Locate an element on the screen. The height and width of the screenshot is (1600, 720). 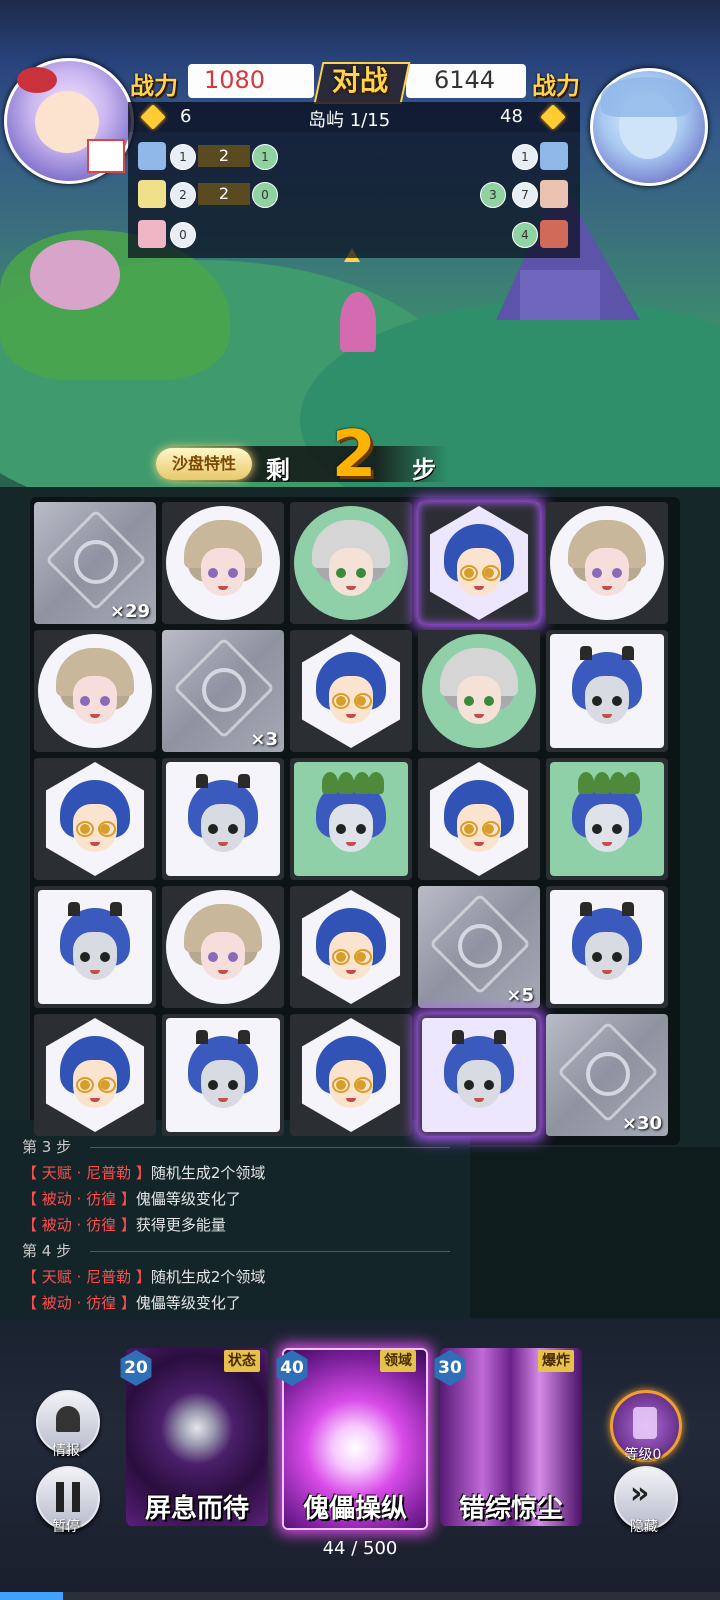
leaf-character-icon is located at coordinates (607, 817).